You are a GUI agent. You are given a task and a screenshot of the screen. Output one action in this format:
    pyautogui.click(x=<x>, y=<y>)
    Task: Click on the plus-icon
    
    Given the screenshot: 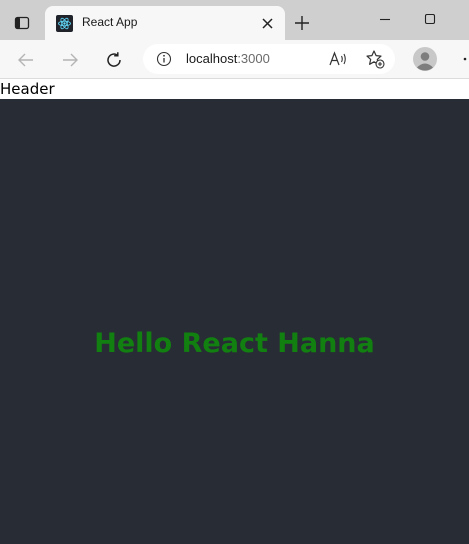 What is the action you would take?
    pyautogui.click(x=302, y=23)
    